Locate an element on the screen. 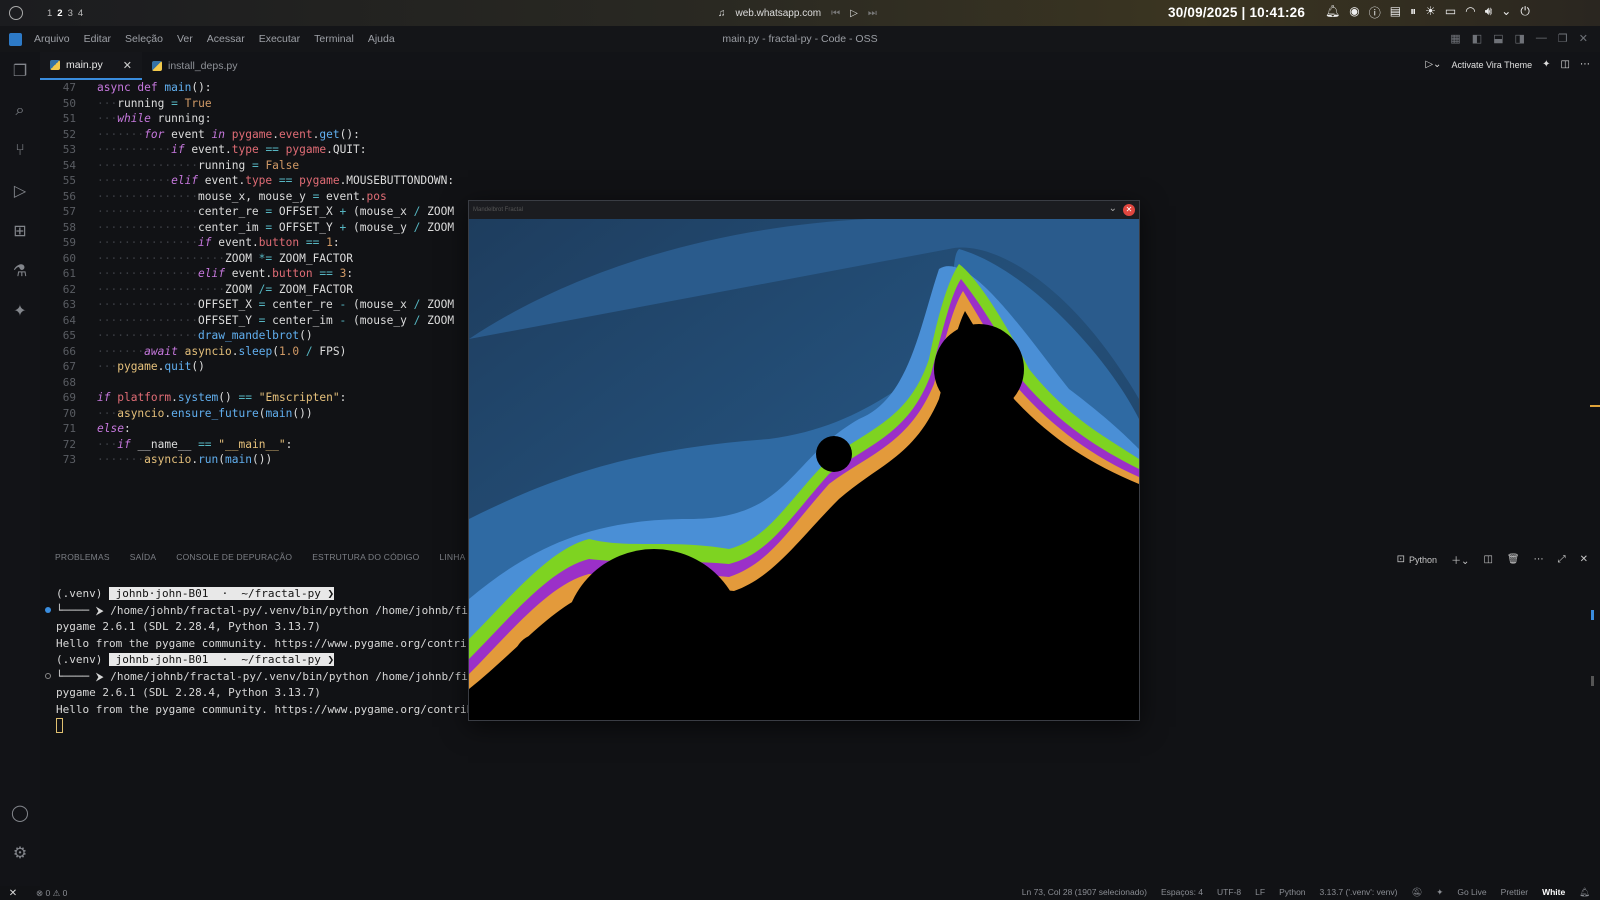  info-icon: ⓘ is located at coordinates (1375, 12).